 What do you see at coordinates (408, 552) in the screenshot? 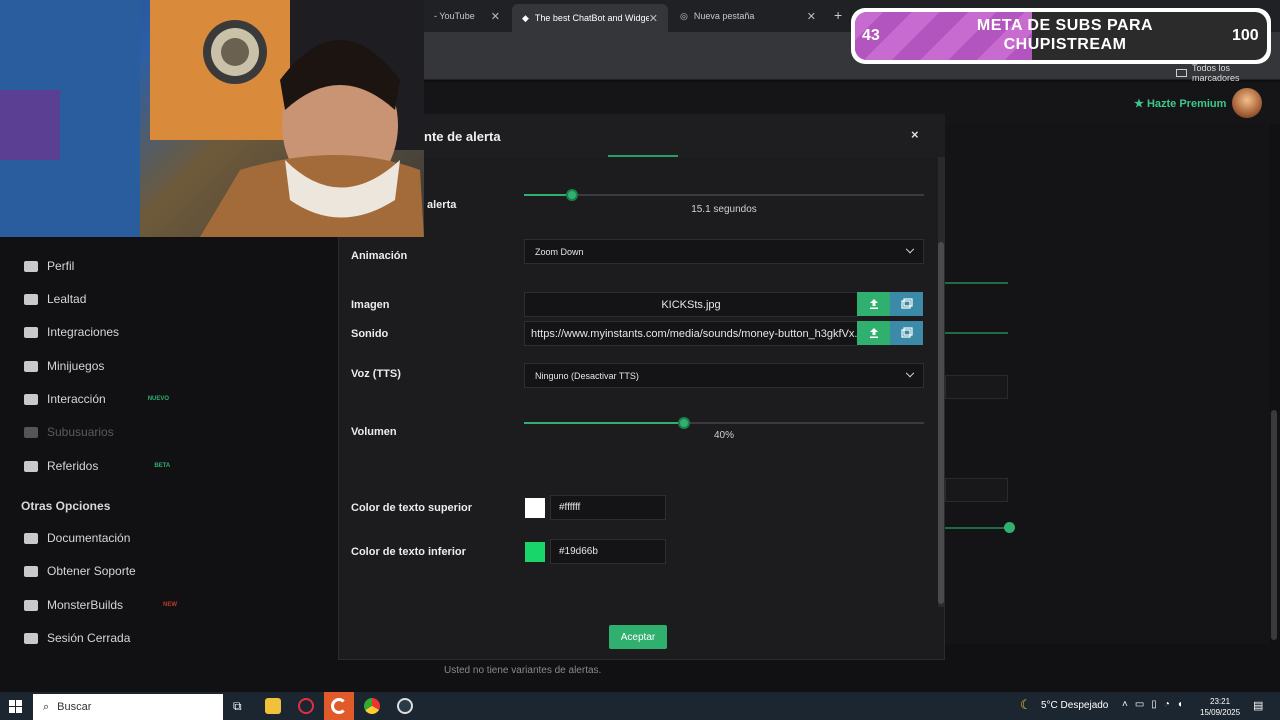
I see `bottom-color-label: Color de texto inferior` at bounding box center [408, 552].